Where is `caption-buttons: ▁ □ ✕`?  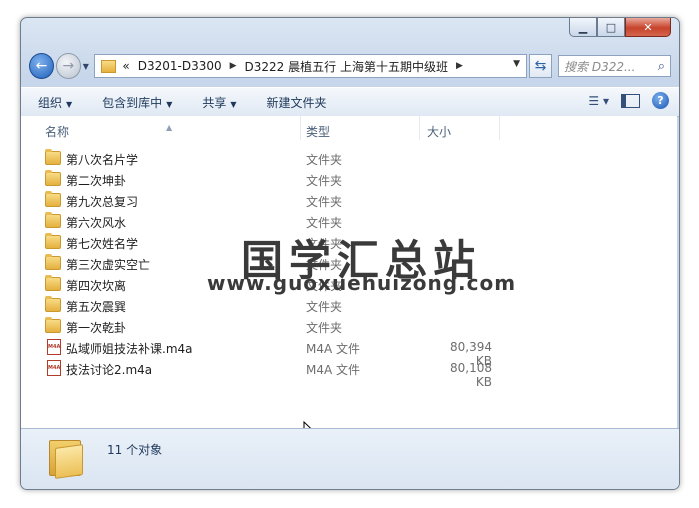
caption-buttons: ▁ □ ✕ is located at coordinates (620, 27).